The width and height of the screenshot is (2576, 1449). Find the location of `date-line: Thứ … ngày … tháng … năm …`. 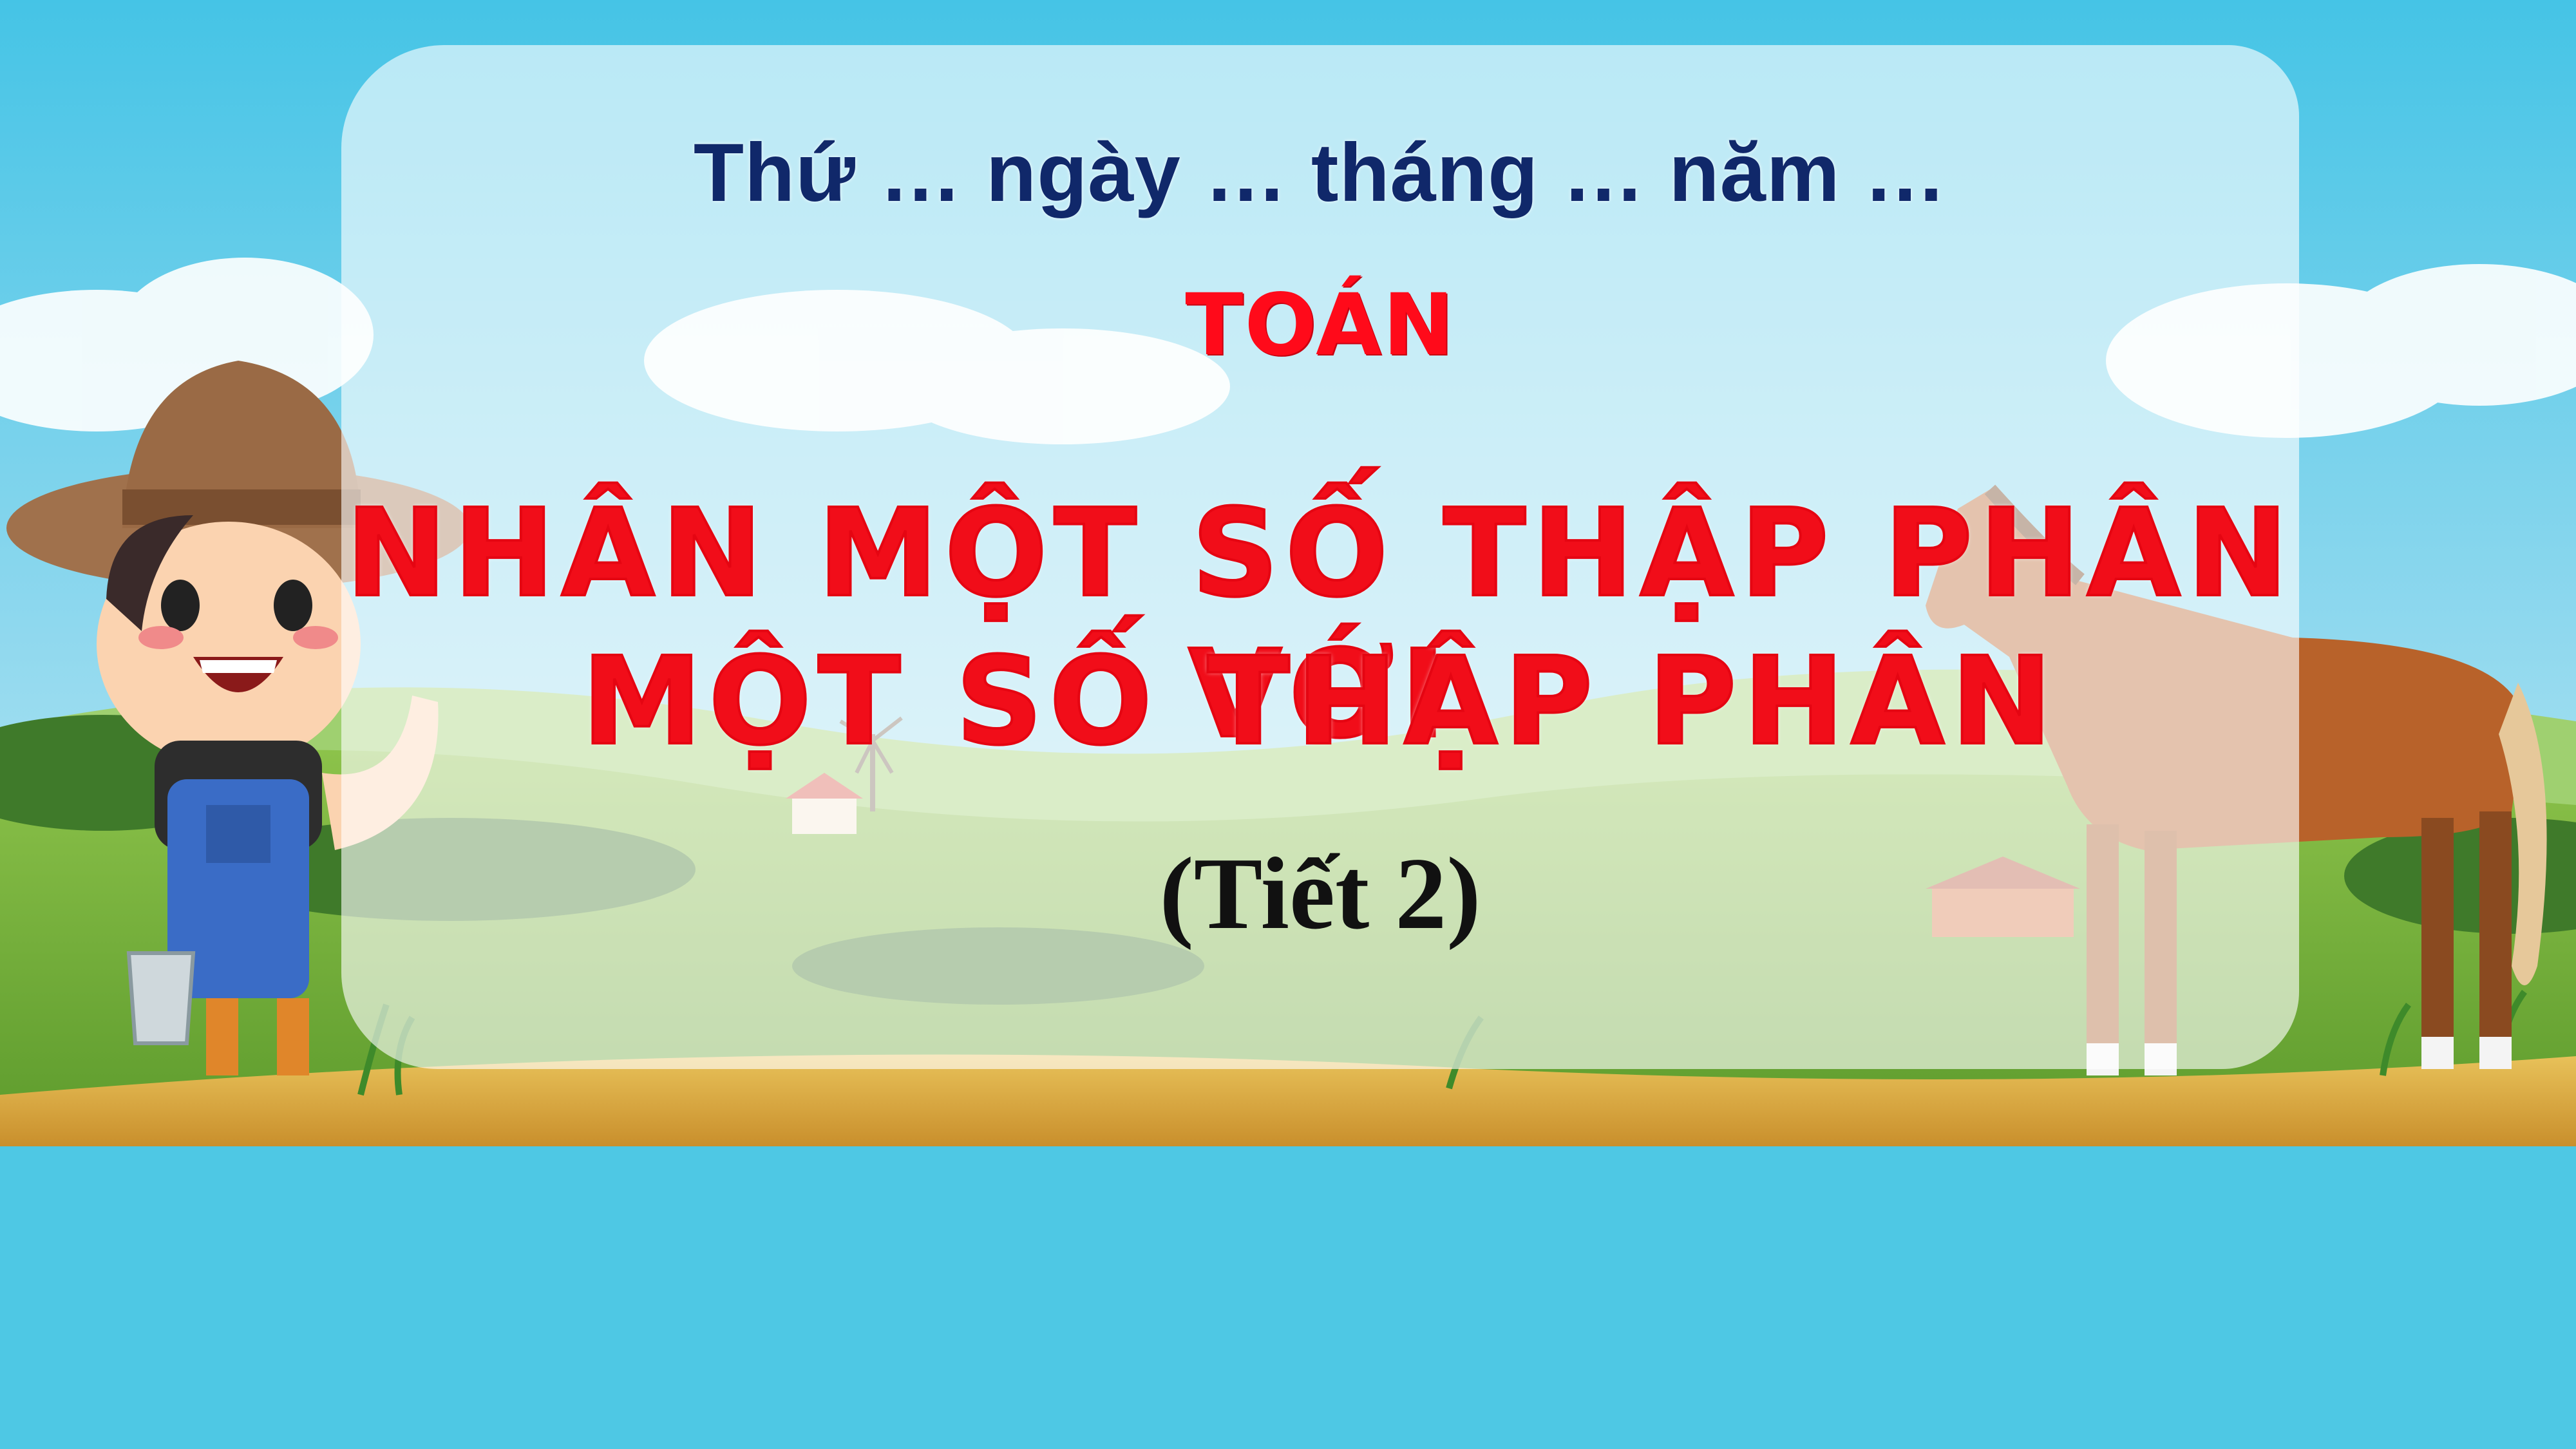

date-line: Thứ … ngày … tháng … năm … is located at coordinates (1320, 173).